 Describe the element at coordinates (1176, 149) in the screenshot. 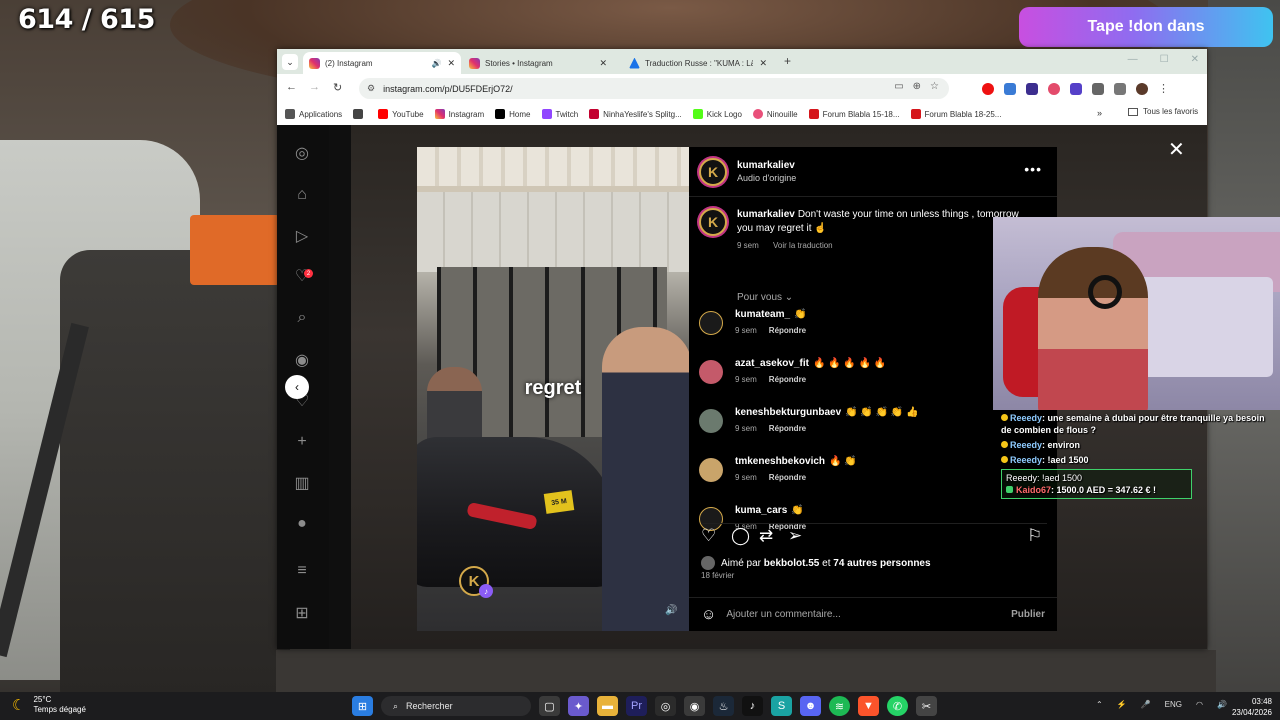

I see `close-modal-icon: ✕` at that location.